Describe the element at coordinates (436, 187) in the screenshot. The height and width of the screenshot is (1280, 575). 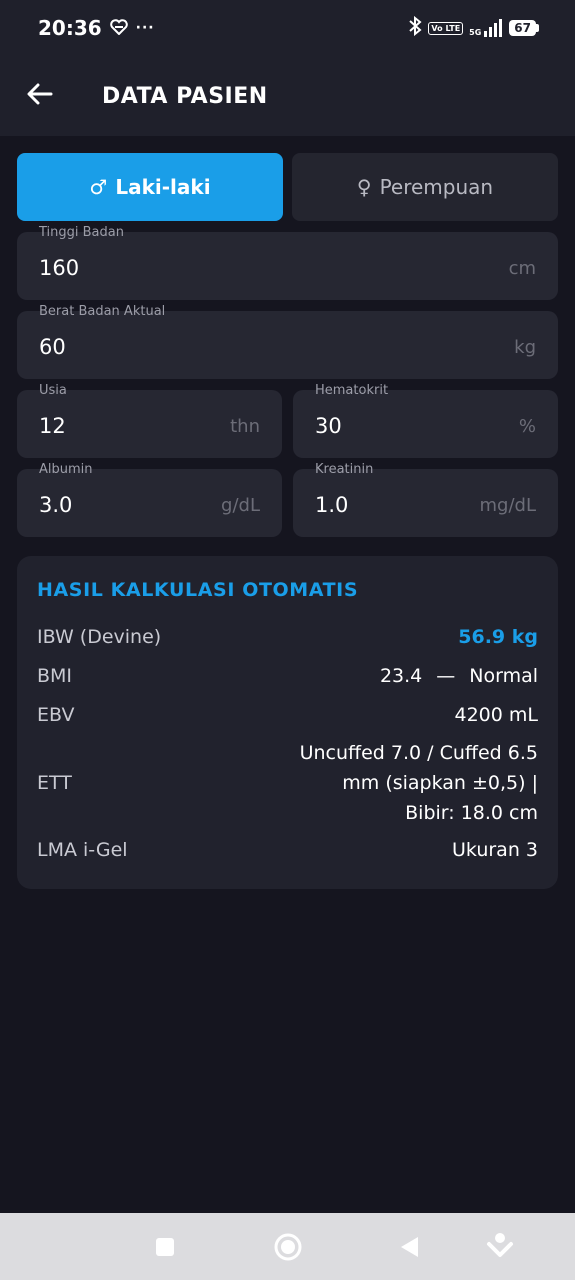
I see `gender-female-label: Perempuan` at that location.